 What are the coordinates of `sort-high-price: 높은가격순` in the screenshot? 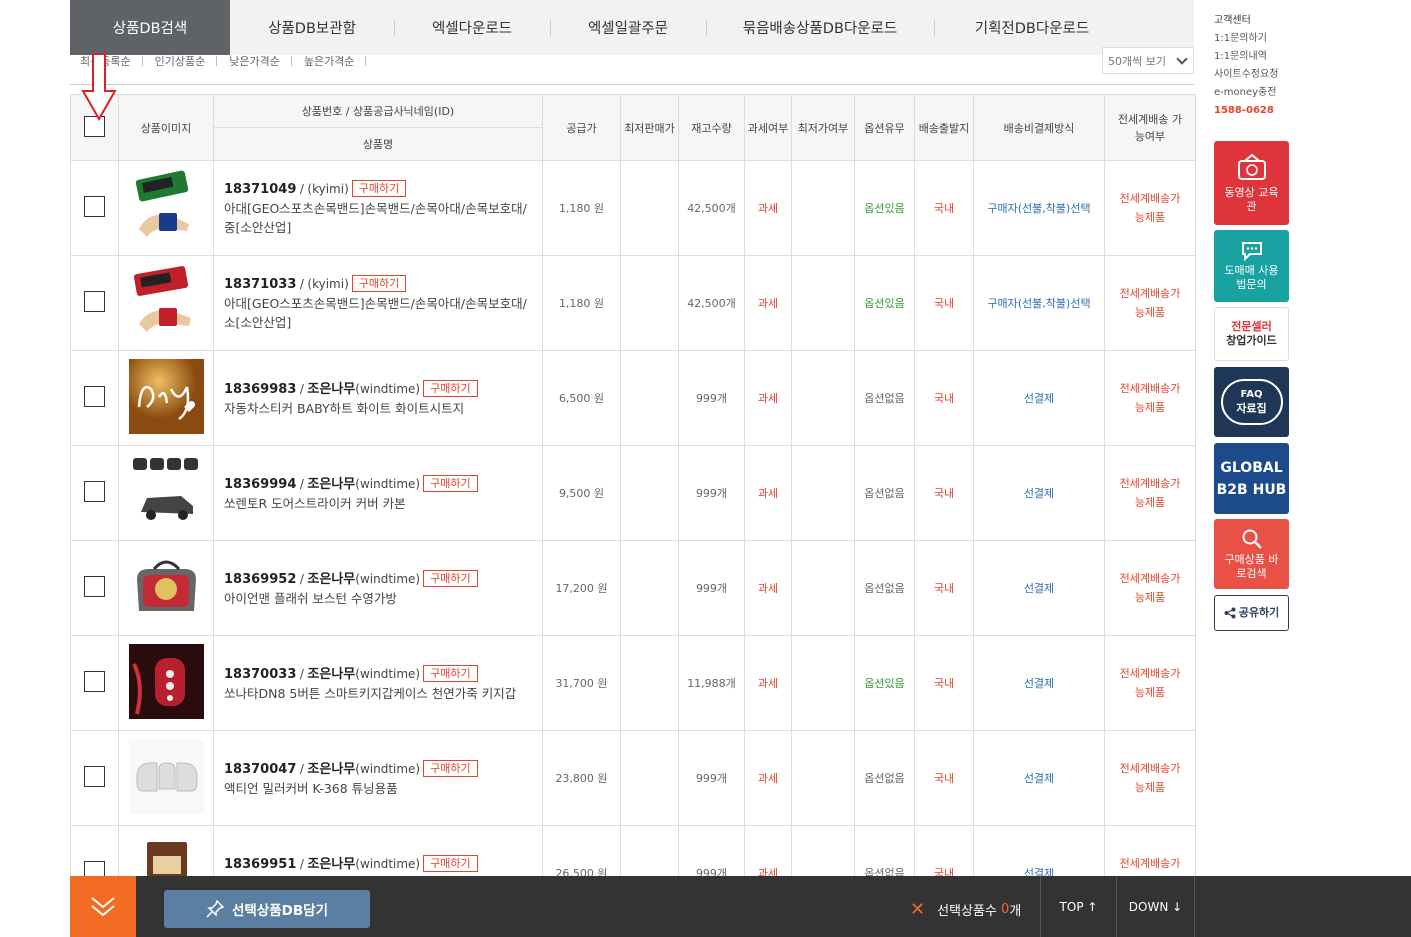 It's located at (329, 61).